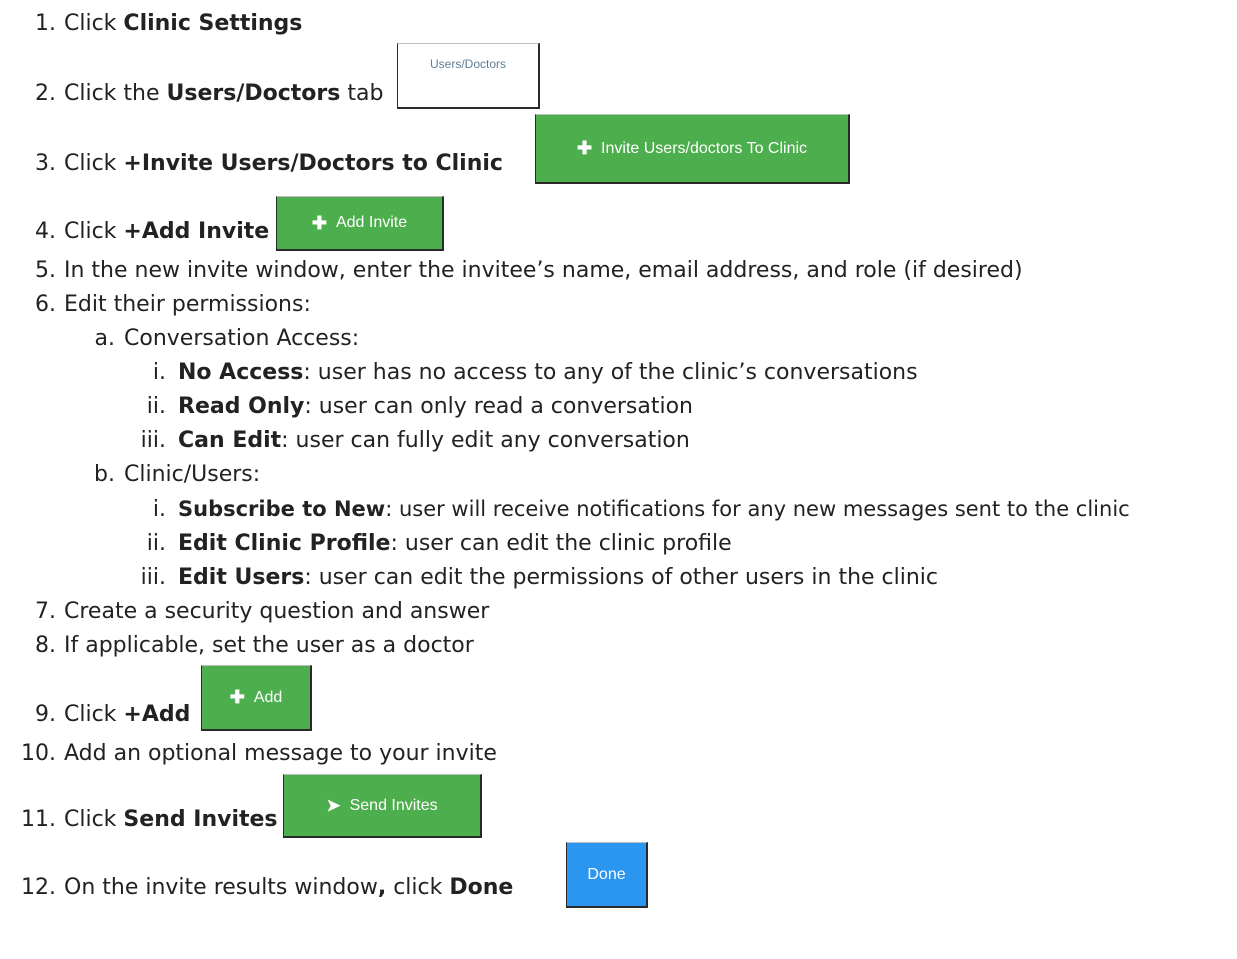 The height and width of the screenshot is (959, 1237). Describe the element at coordinates (45, 270) in the screenshot. I see `step-number: 5.` at that location.